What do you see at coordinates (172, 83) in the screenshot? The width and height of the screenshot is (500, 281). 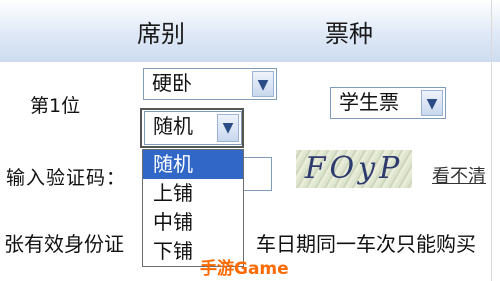 I see `seat-class-value: 硬卧` at bounding box center [172, 83].